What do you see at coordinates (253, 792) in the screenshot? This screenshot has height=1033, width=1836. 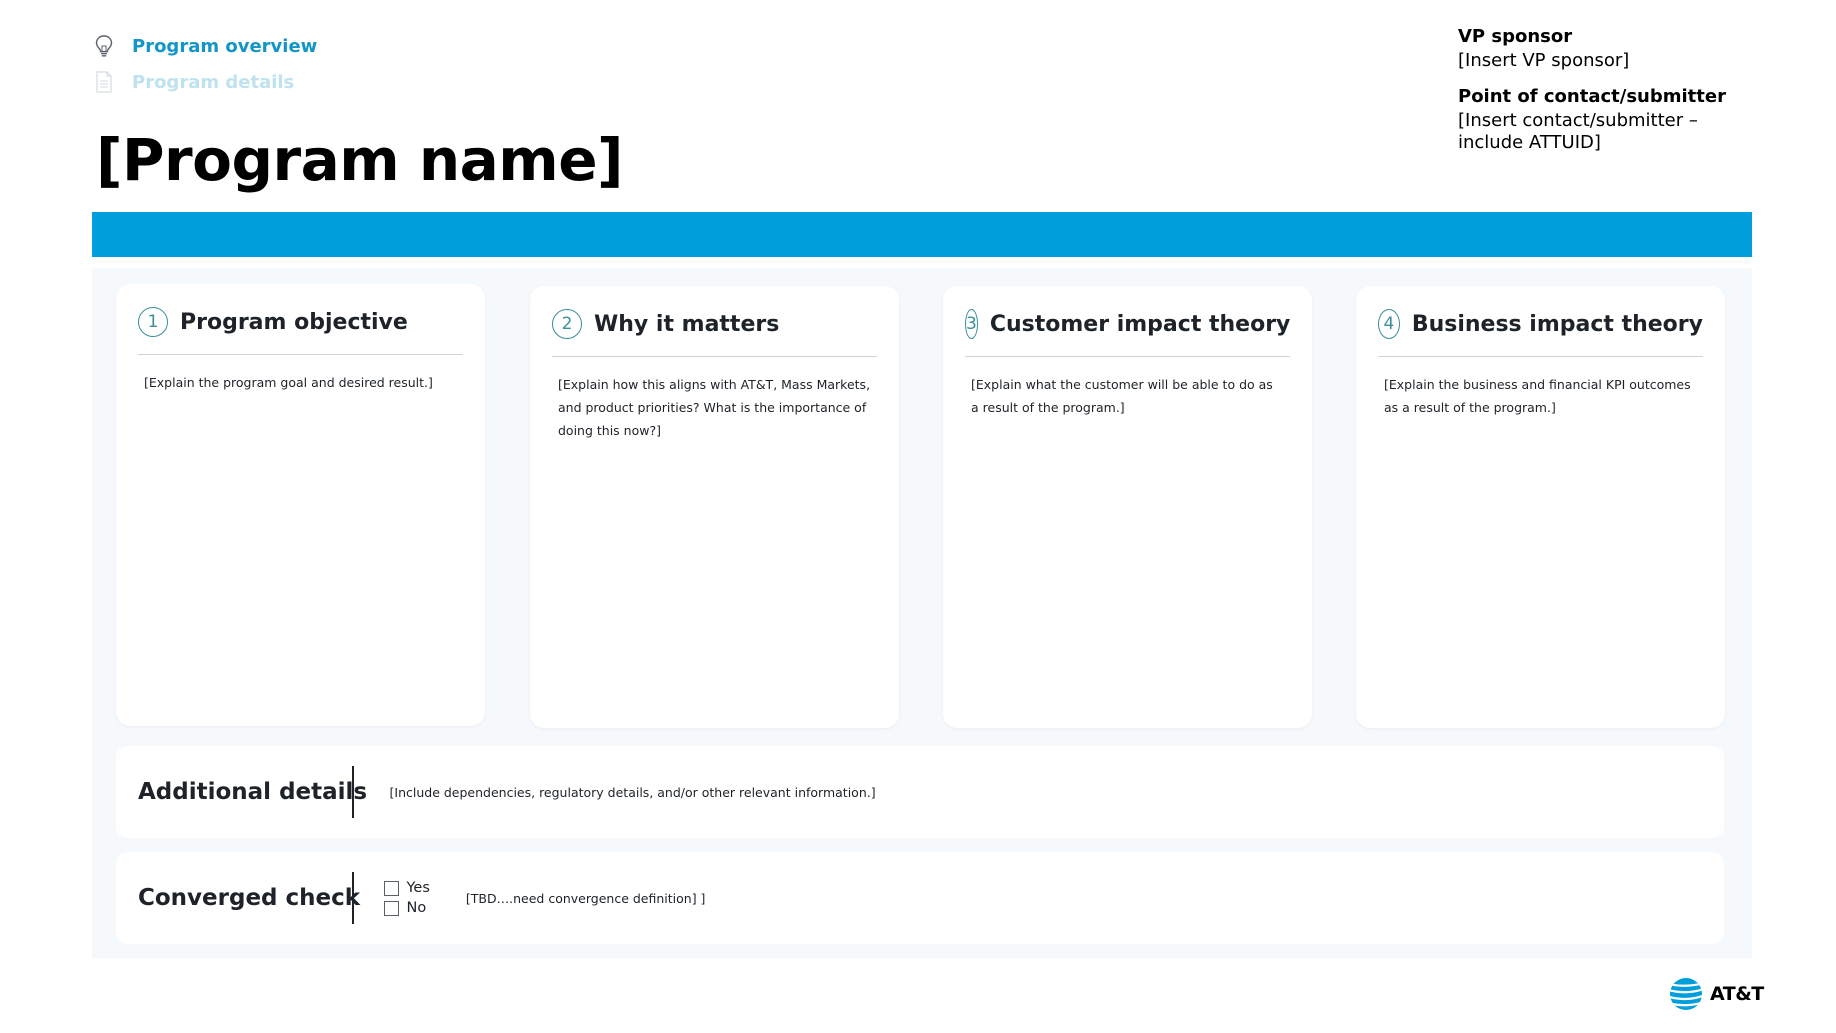 I see `additional-details-label: Additional details` at bounding box center [253, 792].